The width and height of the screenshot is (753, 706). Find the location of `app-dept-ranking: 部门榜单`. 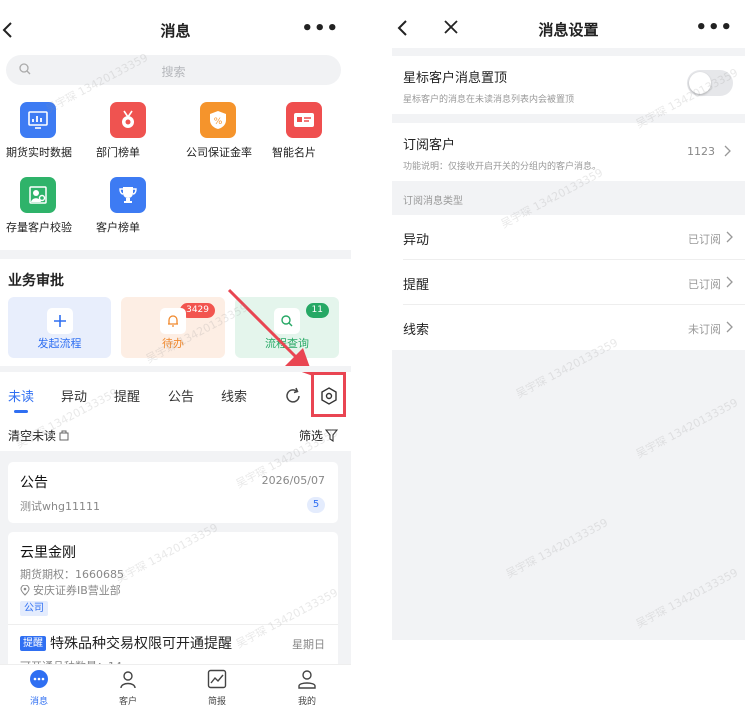

app-dept-ranking: 部门榜单 is located at coordinates (136, 131).